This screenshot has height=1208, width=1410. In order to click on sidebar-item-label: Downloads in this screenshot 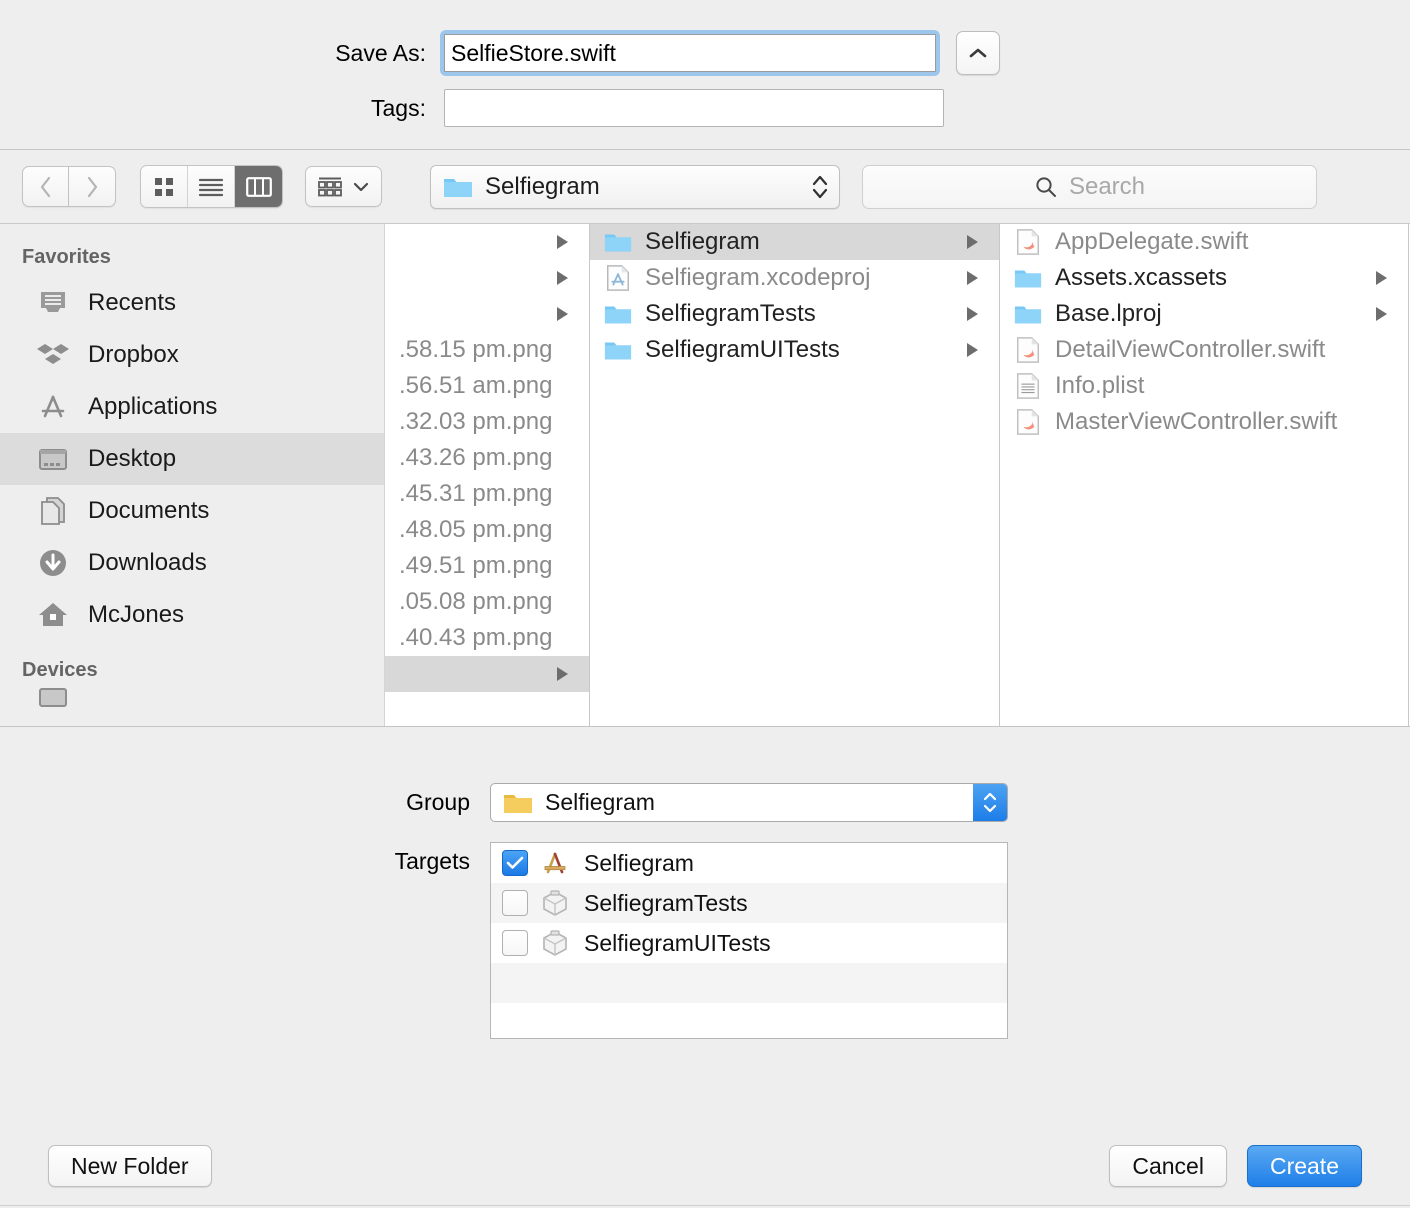, I will do `click(147, 562)`.